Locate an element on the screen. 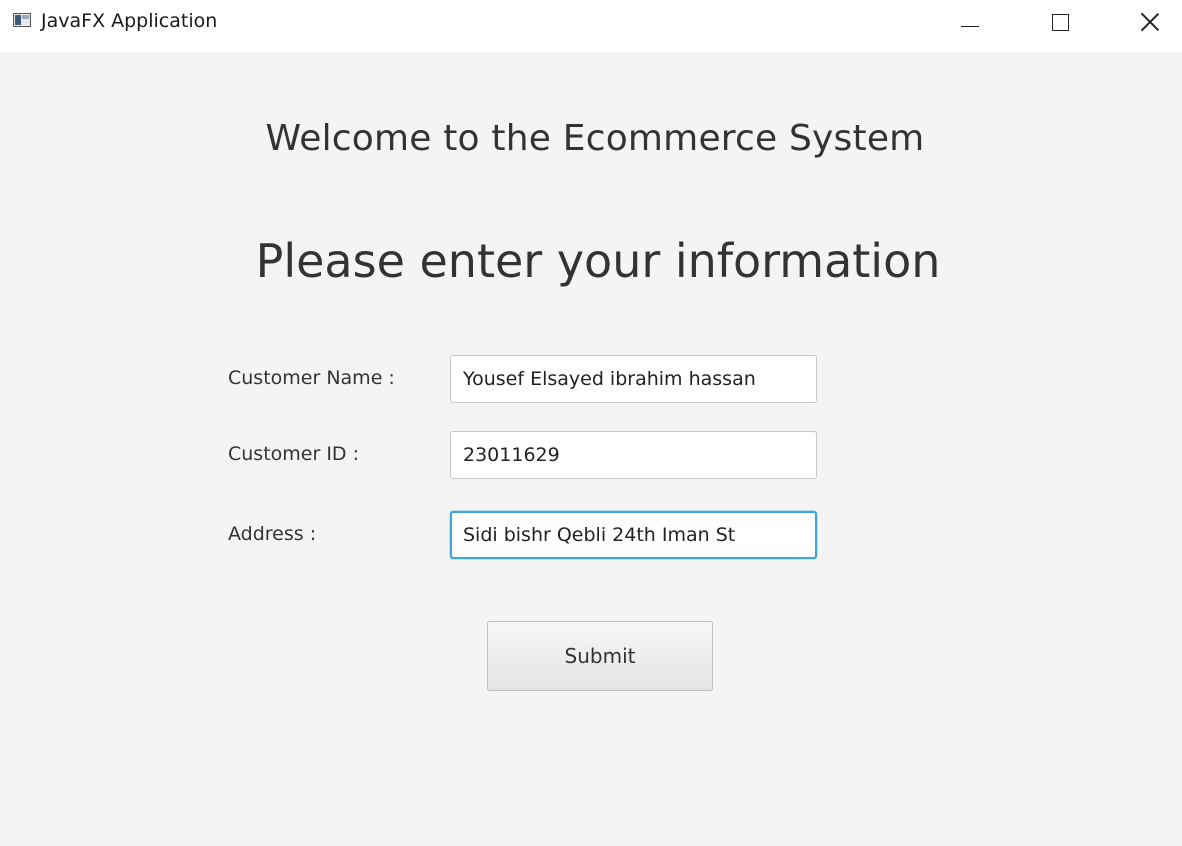 The image size is (1182, 846). close-icon is located at coordinates (1150, 22).